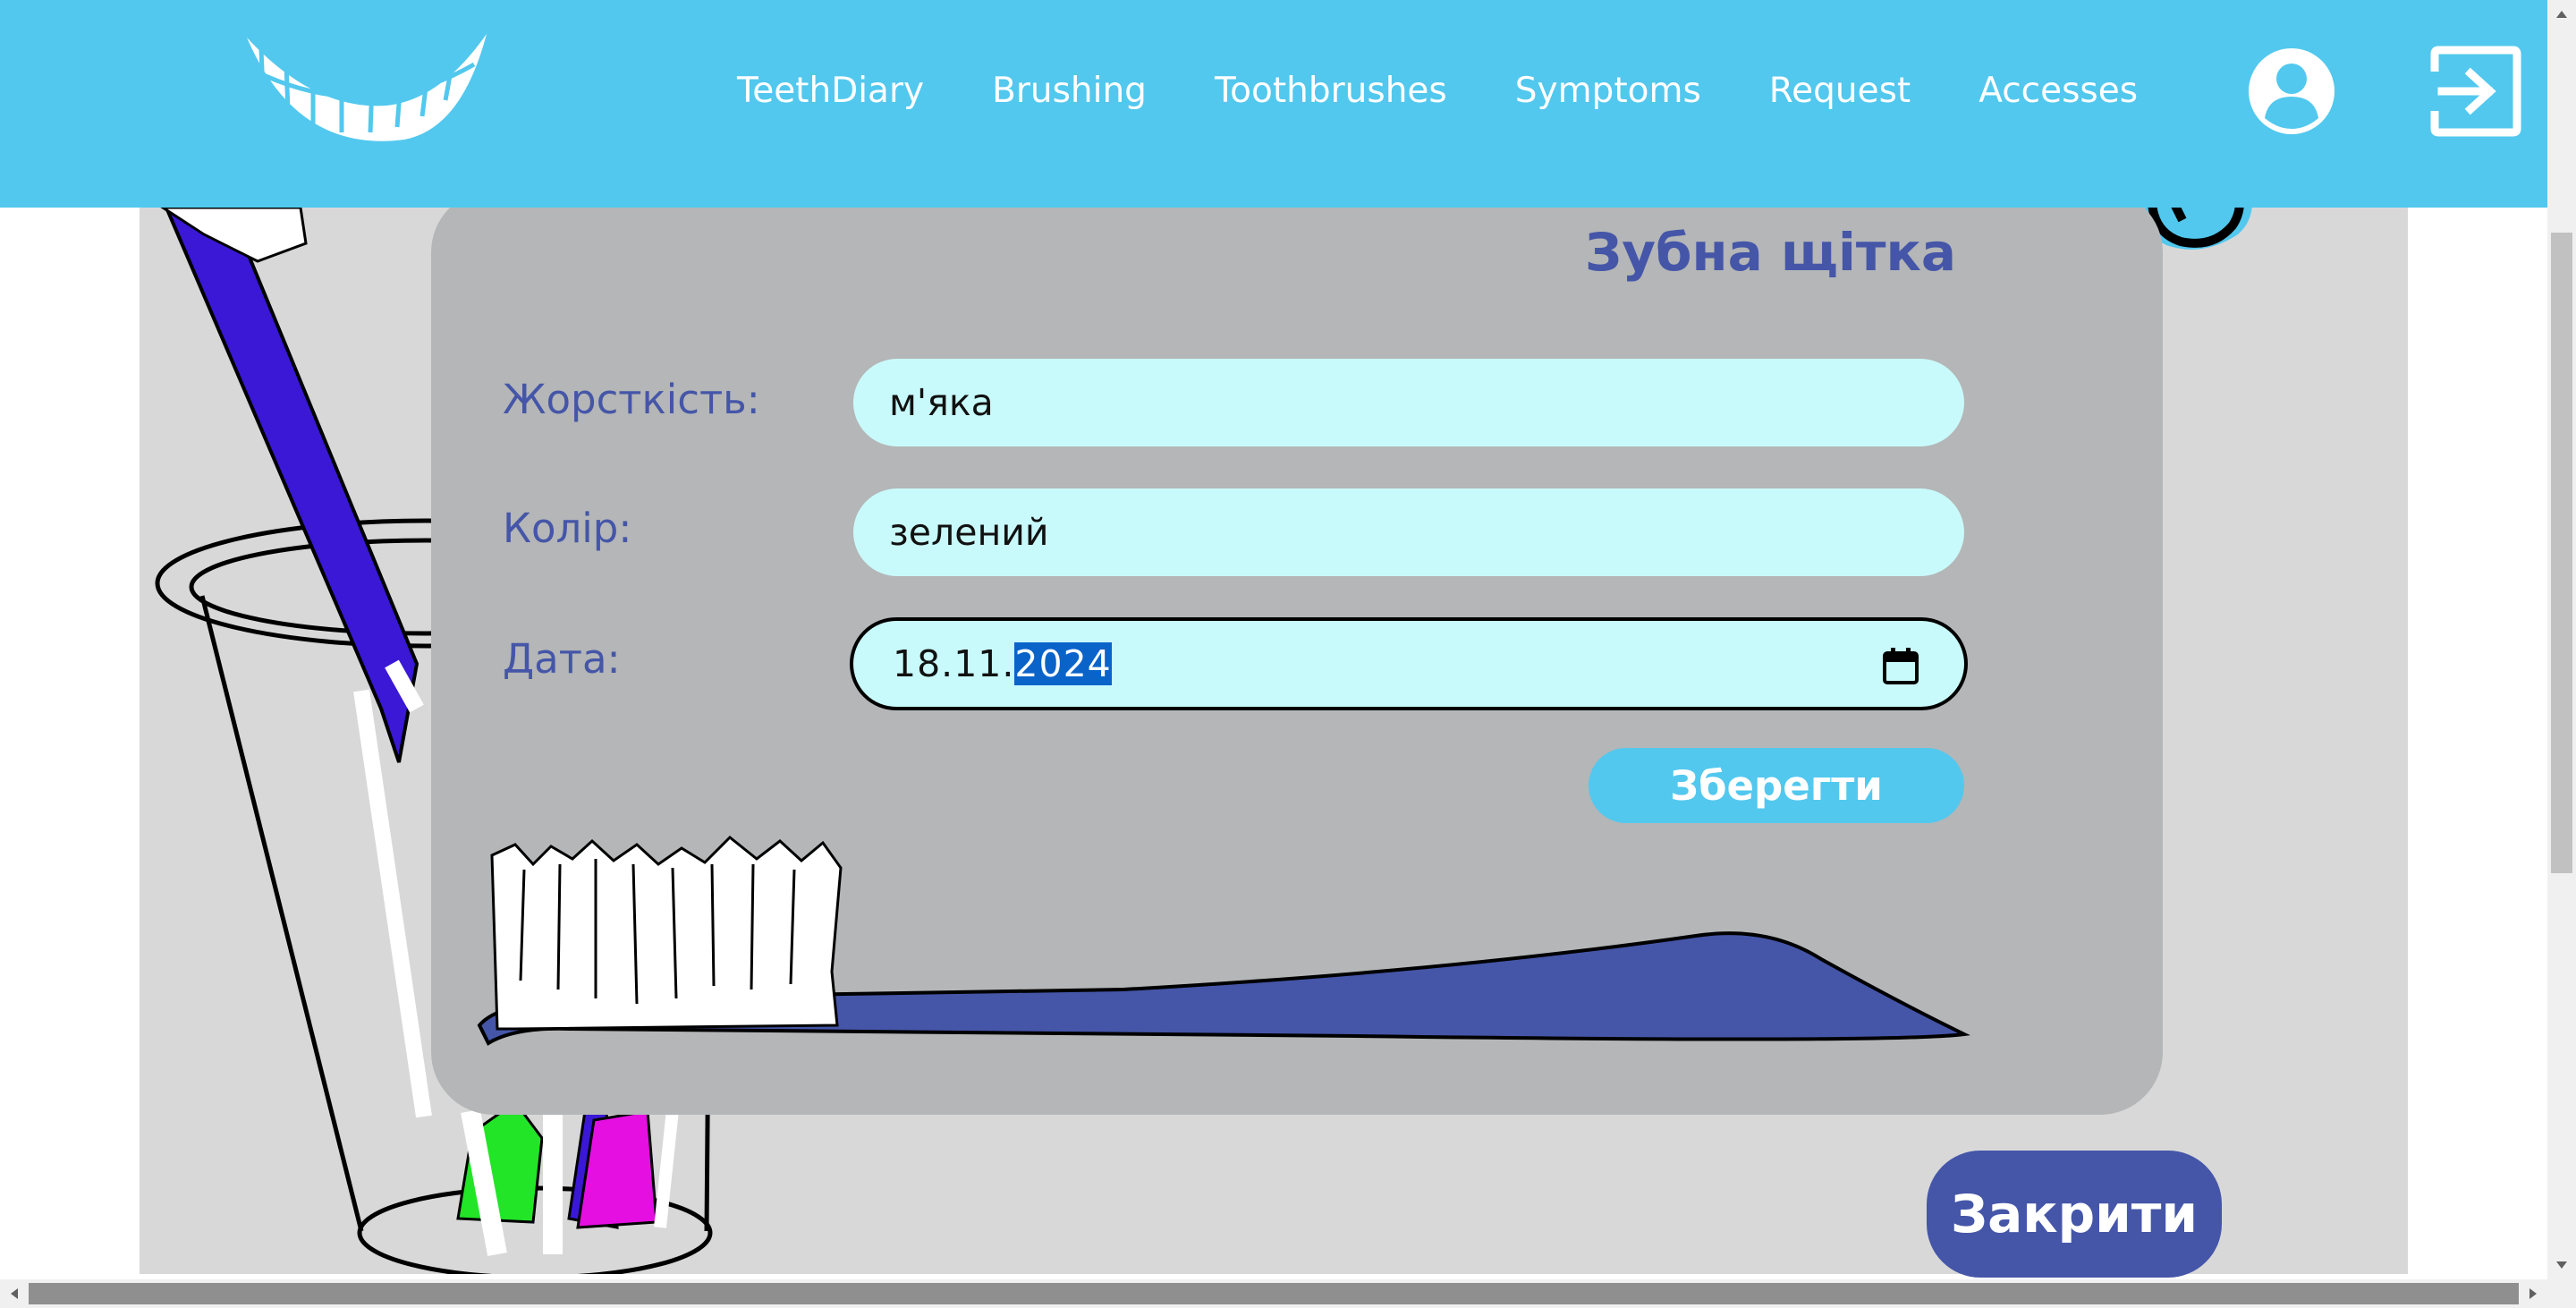 The width and height of the screenshot is (2576, 1308). What do you see at coordinates (562, 659) in the screenshot?
I see `date-label: Дата:` at bounding box center [562, 659].